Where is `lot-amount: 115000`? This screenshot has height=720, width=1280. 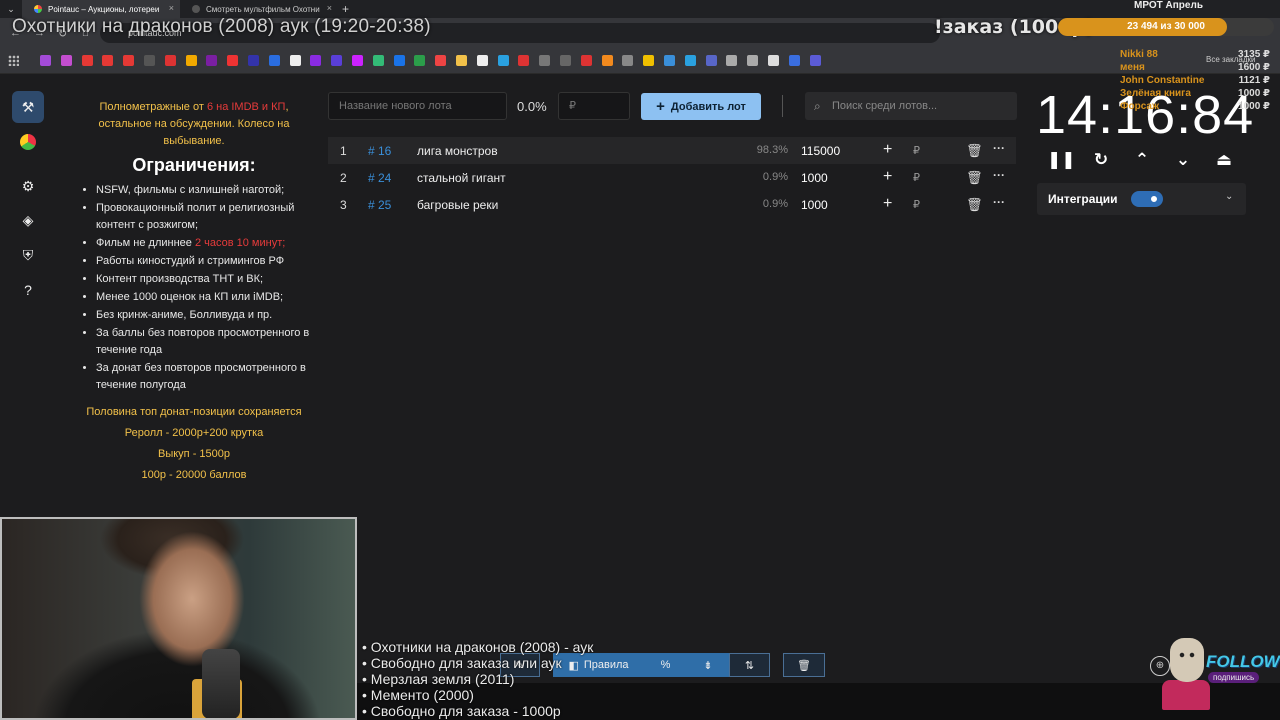
lot-amount: 115000 is located at coordinates (820, 151).